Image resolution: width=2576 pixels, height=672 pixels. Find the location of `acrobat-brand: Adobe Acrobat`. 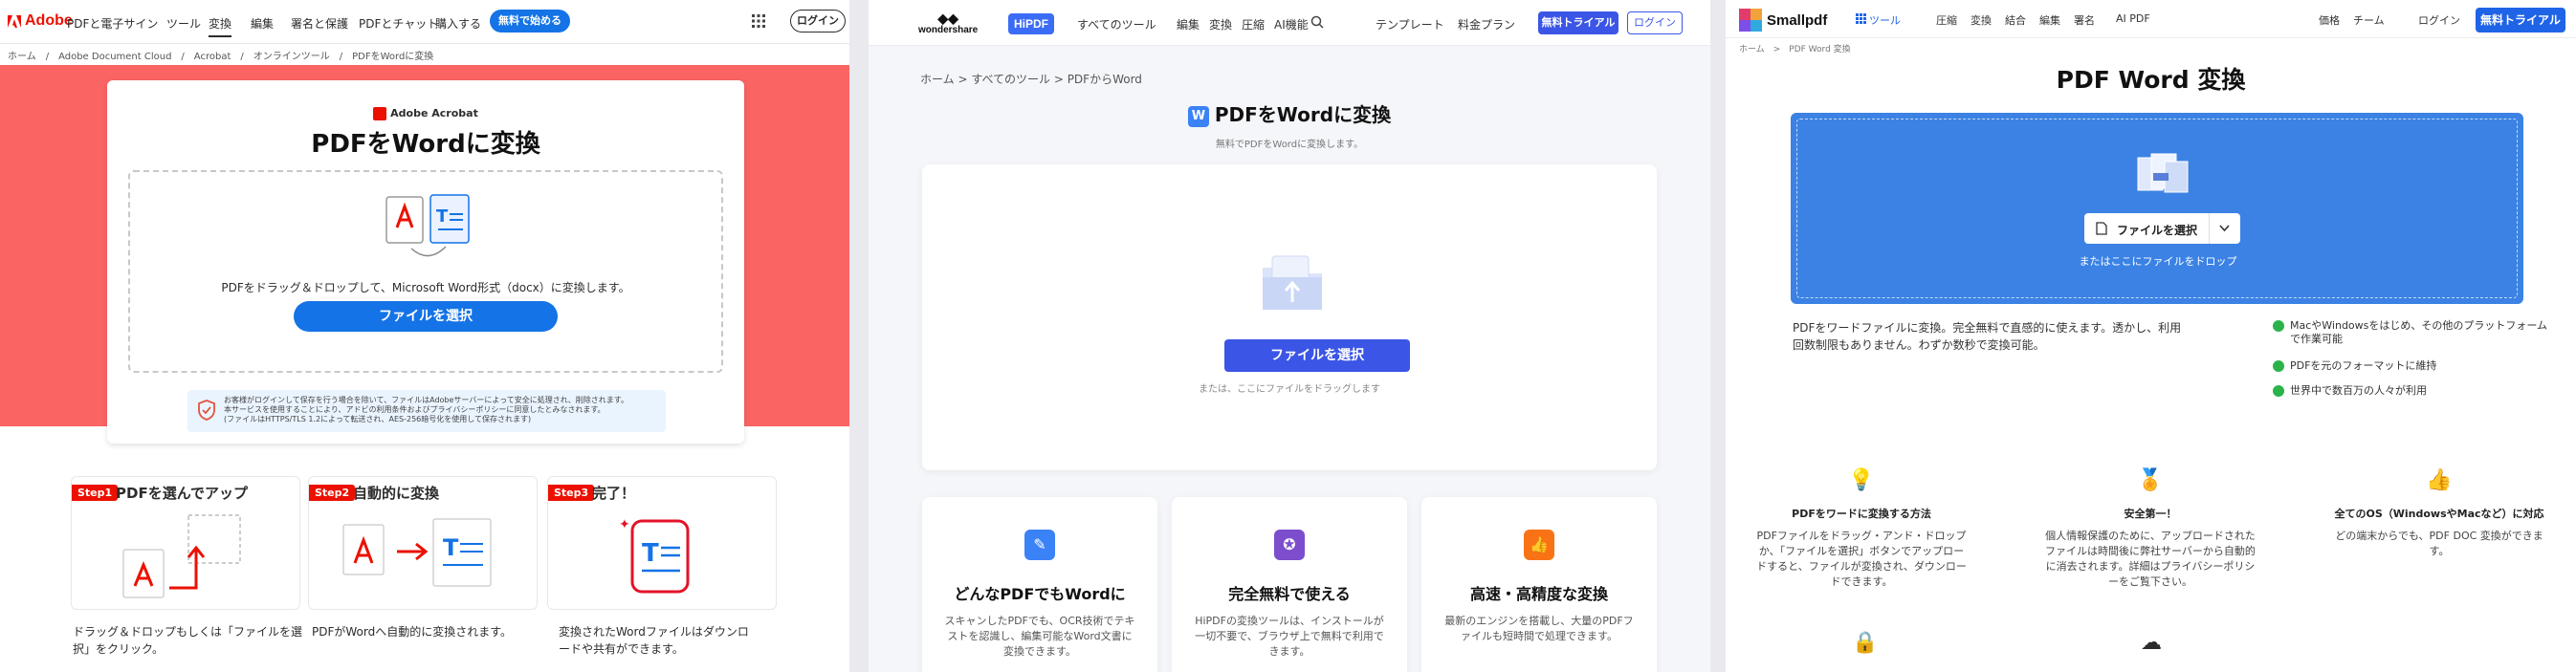

acrobat-brand: Adobe Acrobat is located at coordinates (425, 113).